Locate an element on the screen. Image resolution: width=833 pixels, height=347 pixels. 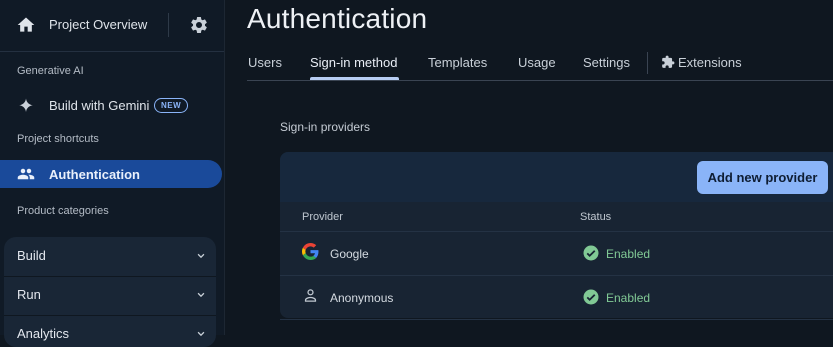
tab-users: Users is located at coordinates (265, 62).